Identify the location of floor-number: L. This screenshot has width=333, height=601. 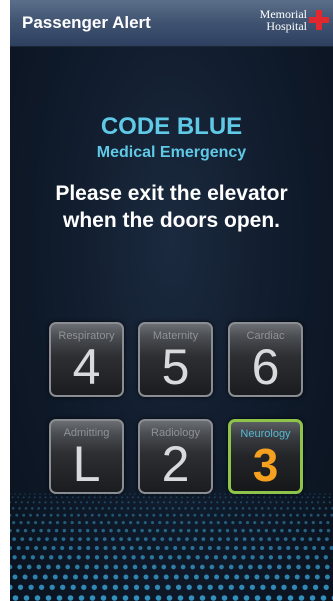
(86, 464).